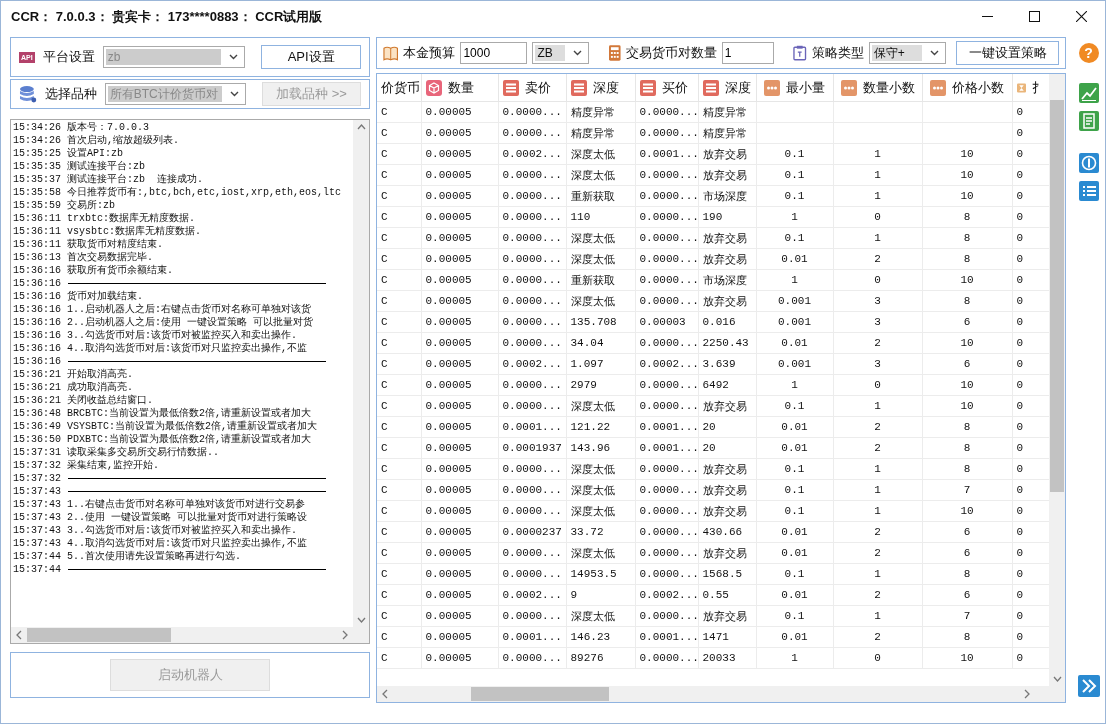 The width and height of the screenshot is (1106, 724). What do you see at coordinates (1088, 93) in the screenshot?
I see `chart-icon` at bounding box center [1088, 93].